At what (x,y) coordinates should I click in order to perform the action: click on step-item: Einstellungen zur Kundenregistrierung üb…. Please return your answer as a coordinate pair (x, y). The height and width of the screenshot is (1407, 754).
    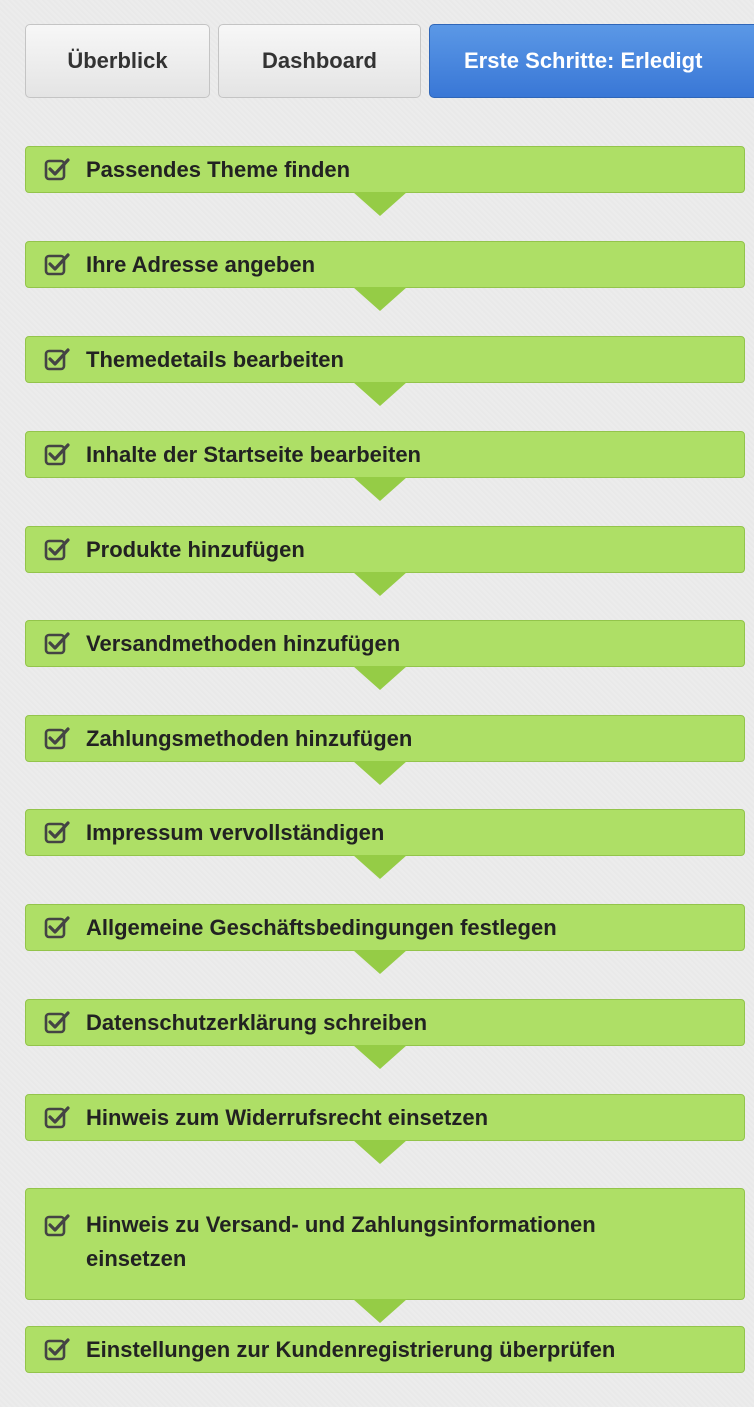
    Looking at the image, I should click on (385, 1349).